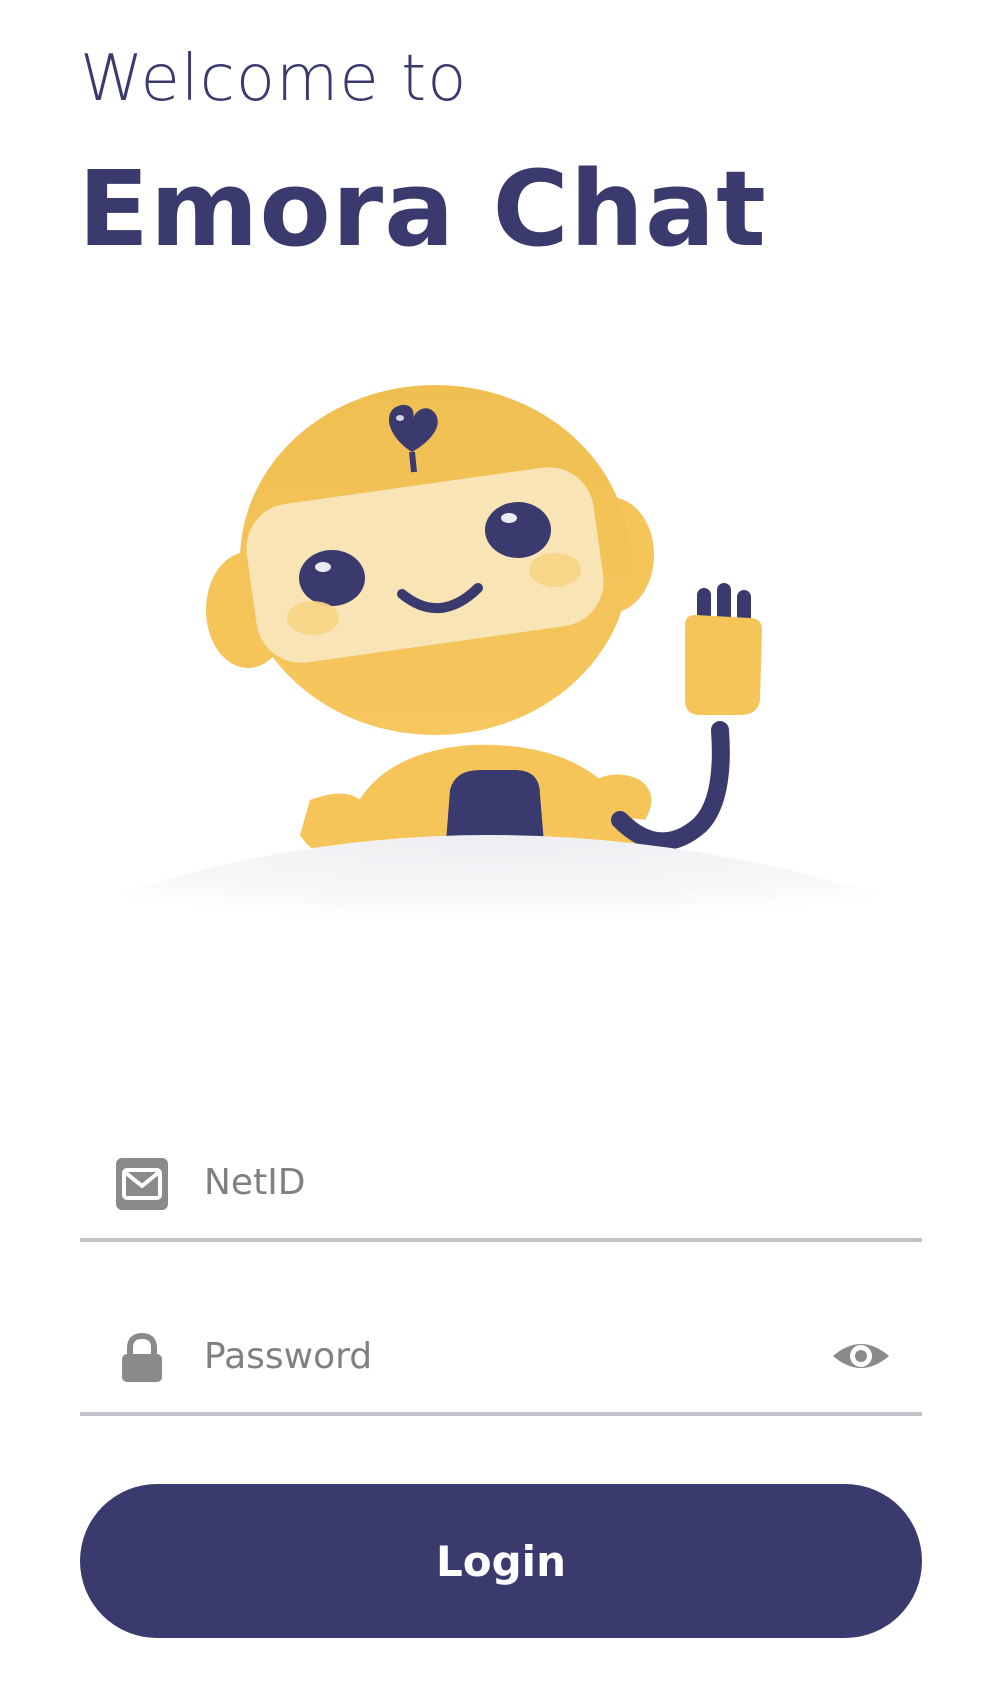  I want to click on lock-icon, so click(142, 1357).